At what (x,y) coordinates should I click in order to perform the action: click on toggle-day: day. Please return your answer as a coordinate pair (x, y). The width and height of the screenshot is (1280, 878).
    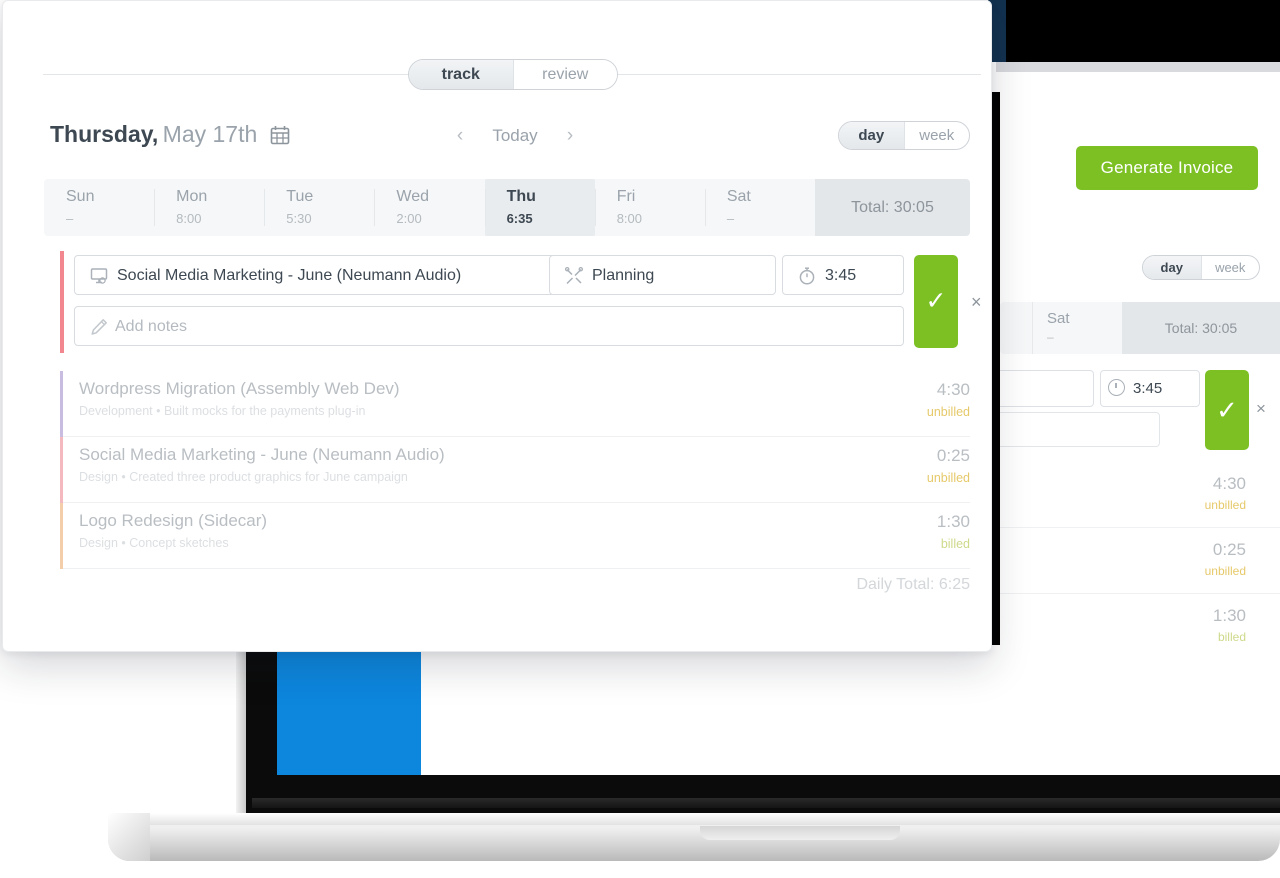
    Looking at the image, I should click on (871, 135).